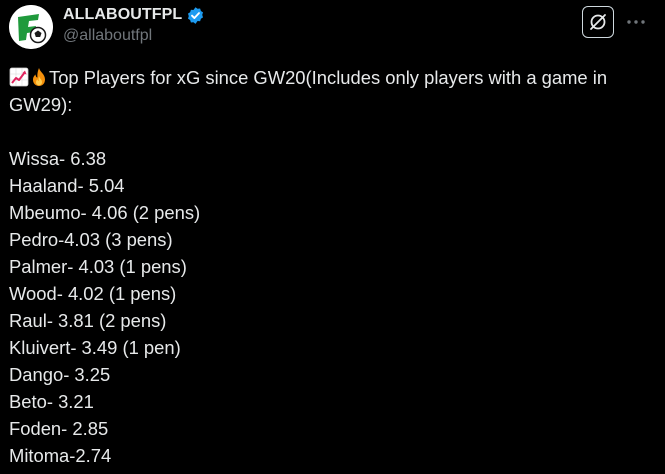 The image size is (665, 474). What do you see at coordinates (67, 185) in the screenshot?
I see `player-line: Haaland- 5.04` at bounding box center [67, 185].